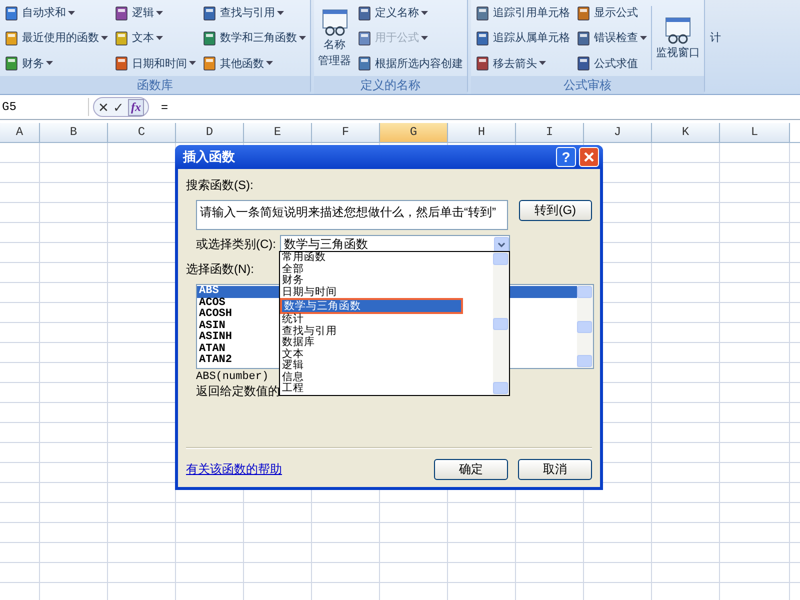  I want to click on ribbon-menu-button: 财务, so click(56, 63).